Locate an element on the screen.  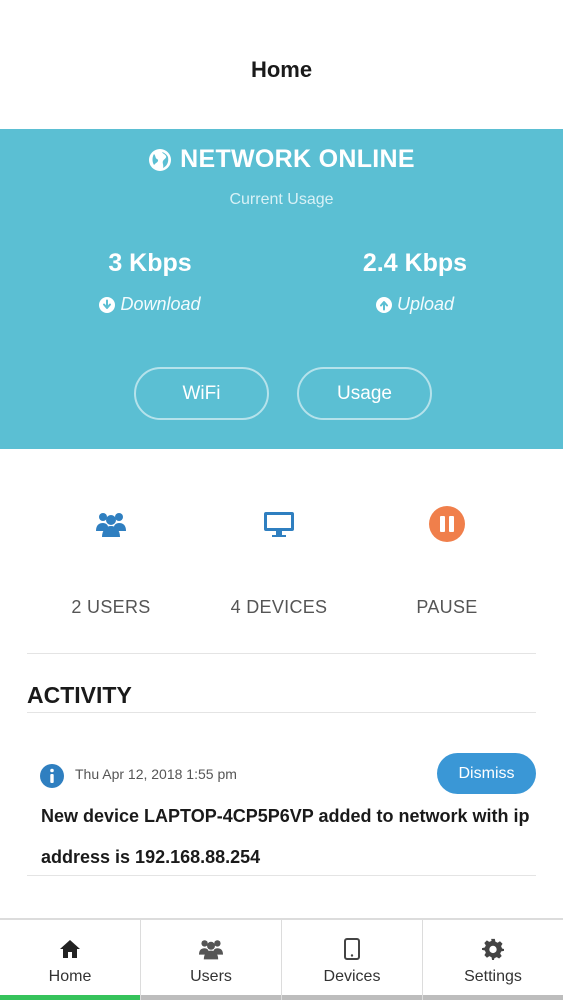
tab-devices-icon-wrap is located at coordinates (352, 949).